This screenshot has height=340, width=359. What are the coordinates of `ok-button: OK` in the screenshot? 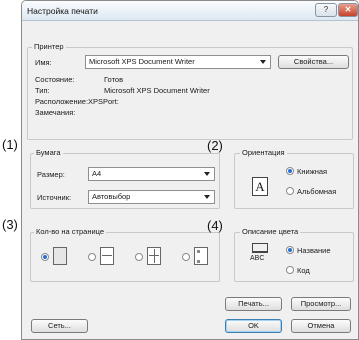 It's located at (253, 326).